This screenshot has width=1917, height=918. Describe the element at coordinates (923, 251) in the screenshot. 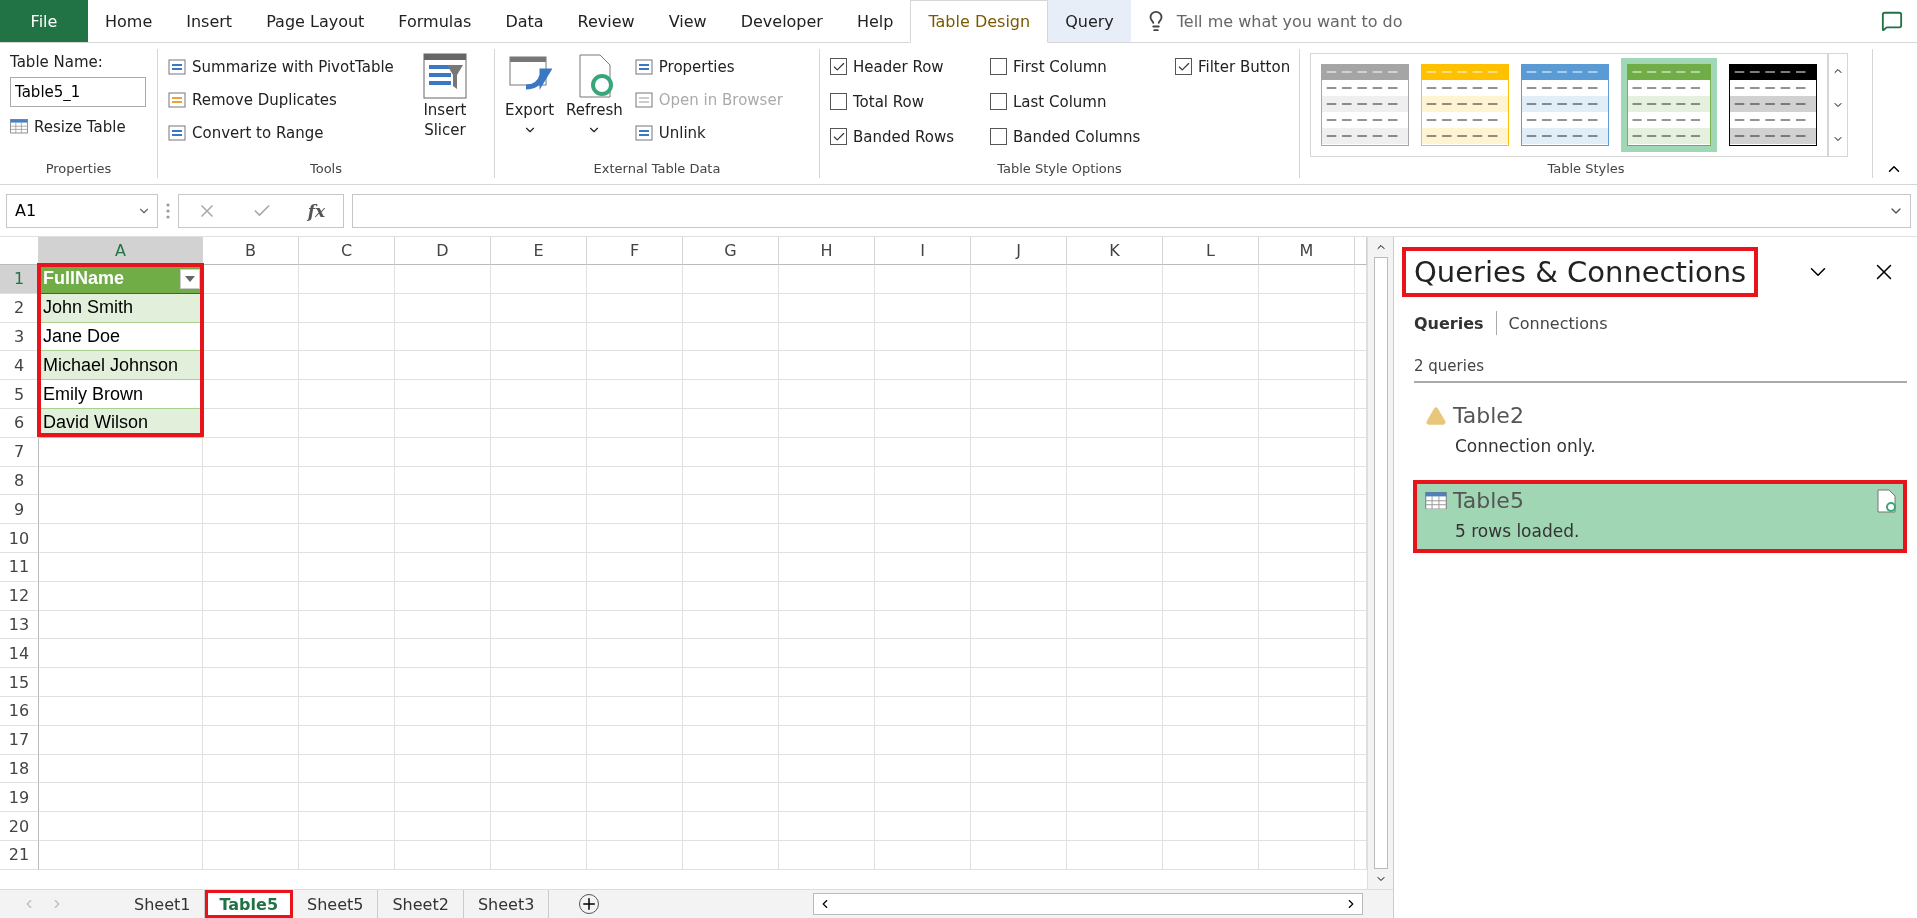

I see `column-header: I` at that location.